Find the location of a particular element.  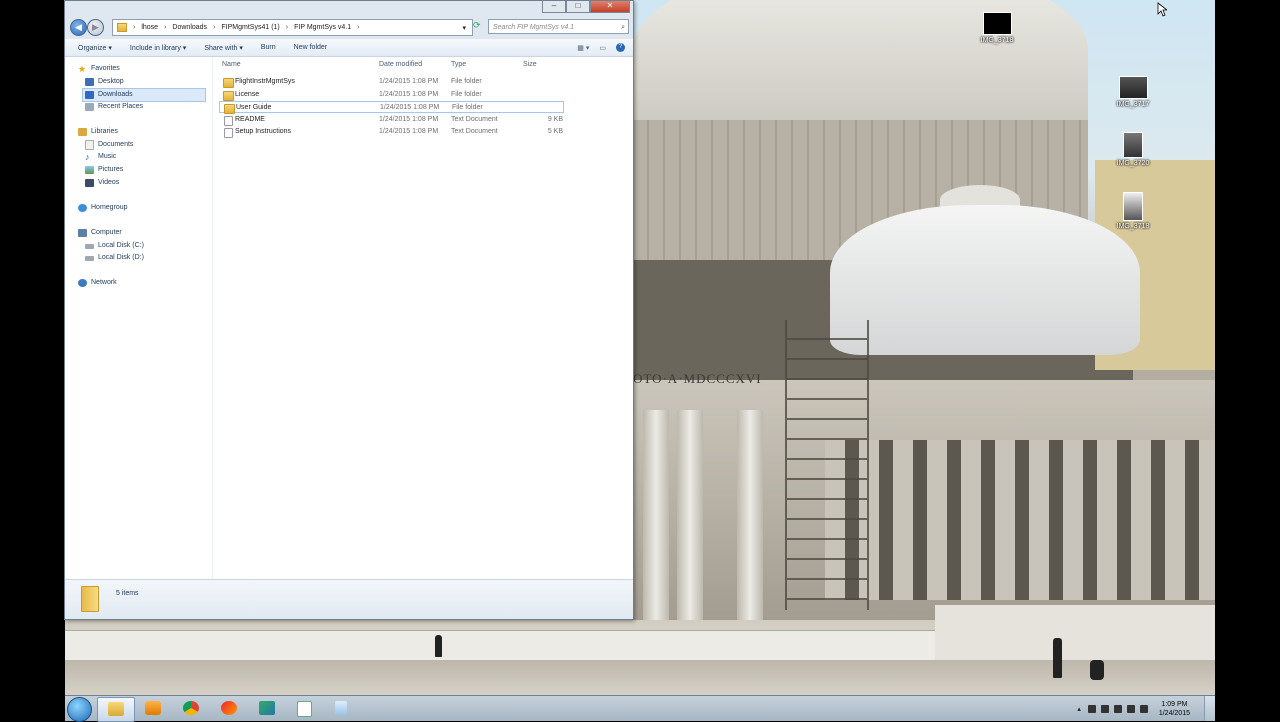

preview-pane-icon: ▭ is located at coordinates (602, 48).